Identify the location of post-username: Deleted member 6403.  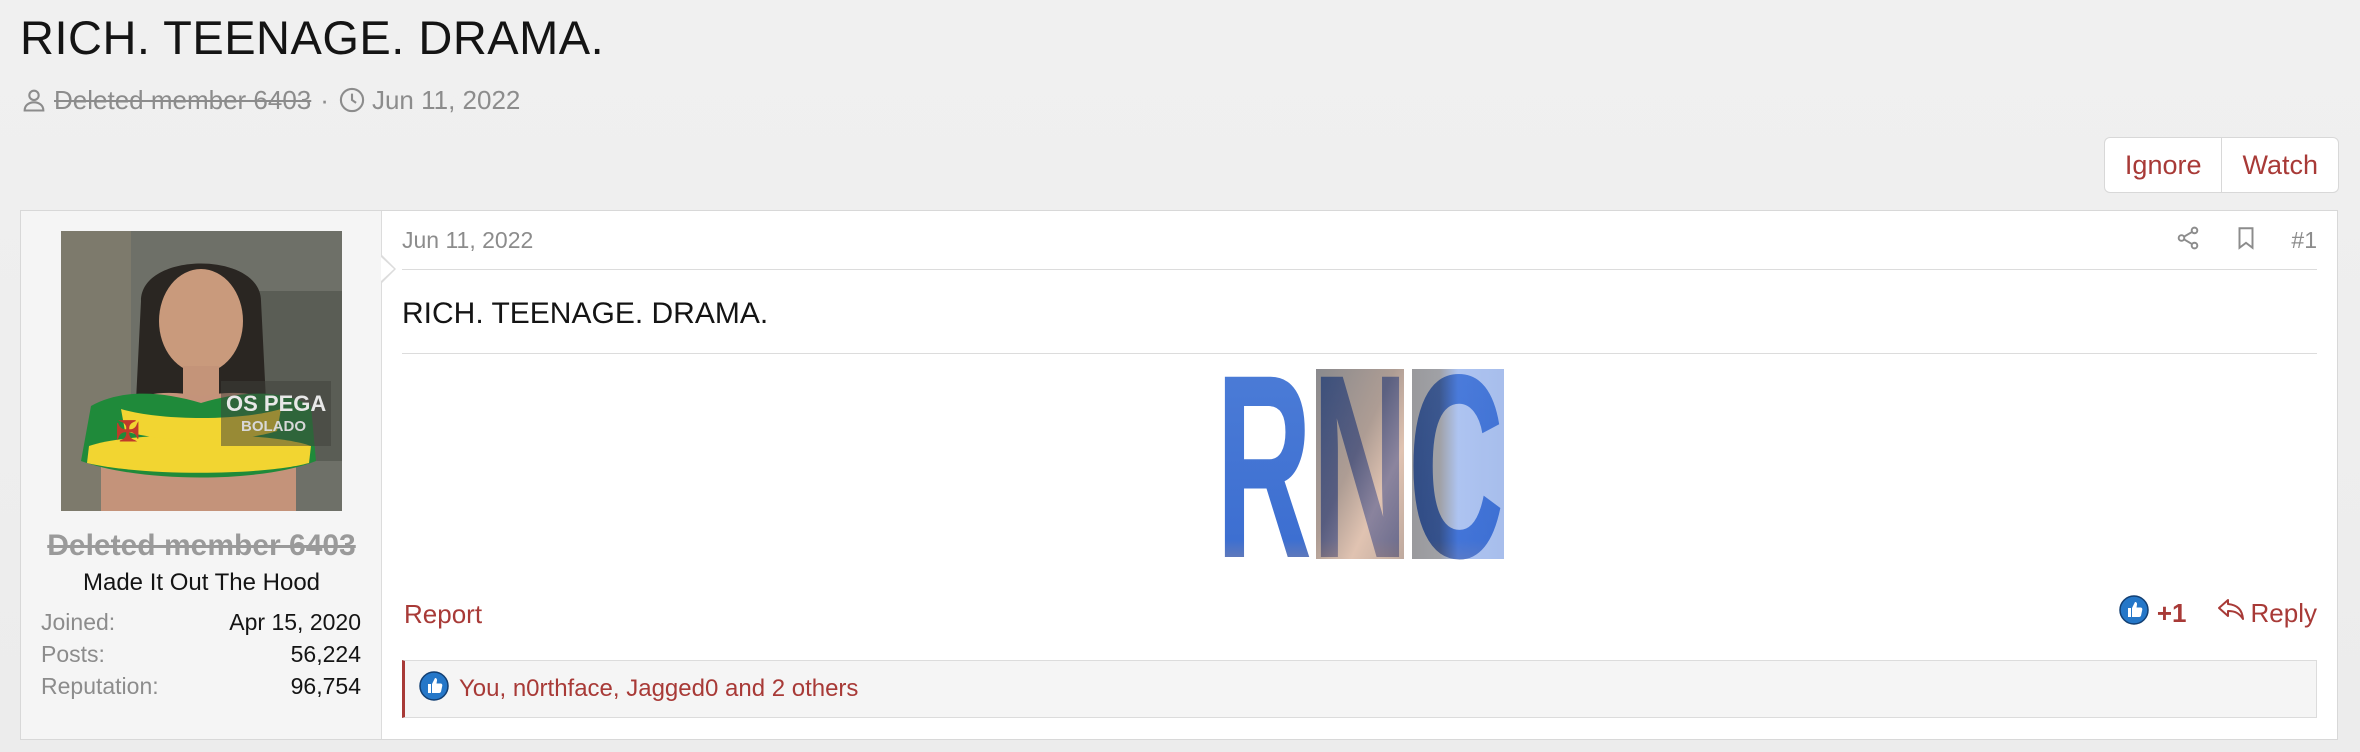
(201, 546).